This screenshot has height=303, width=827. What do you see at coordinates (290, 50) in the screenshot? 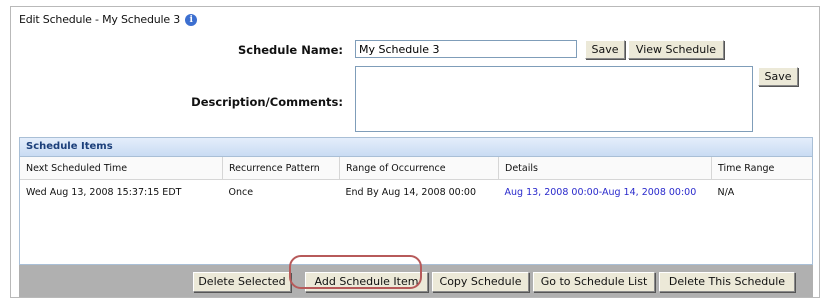
I see `schedule-name-label: Schedule Name:` at bounding box center [290, 50].